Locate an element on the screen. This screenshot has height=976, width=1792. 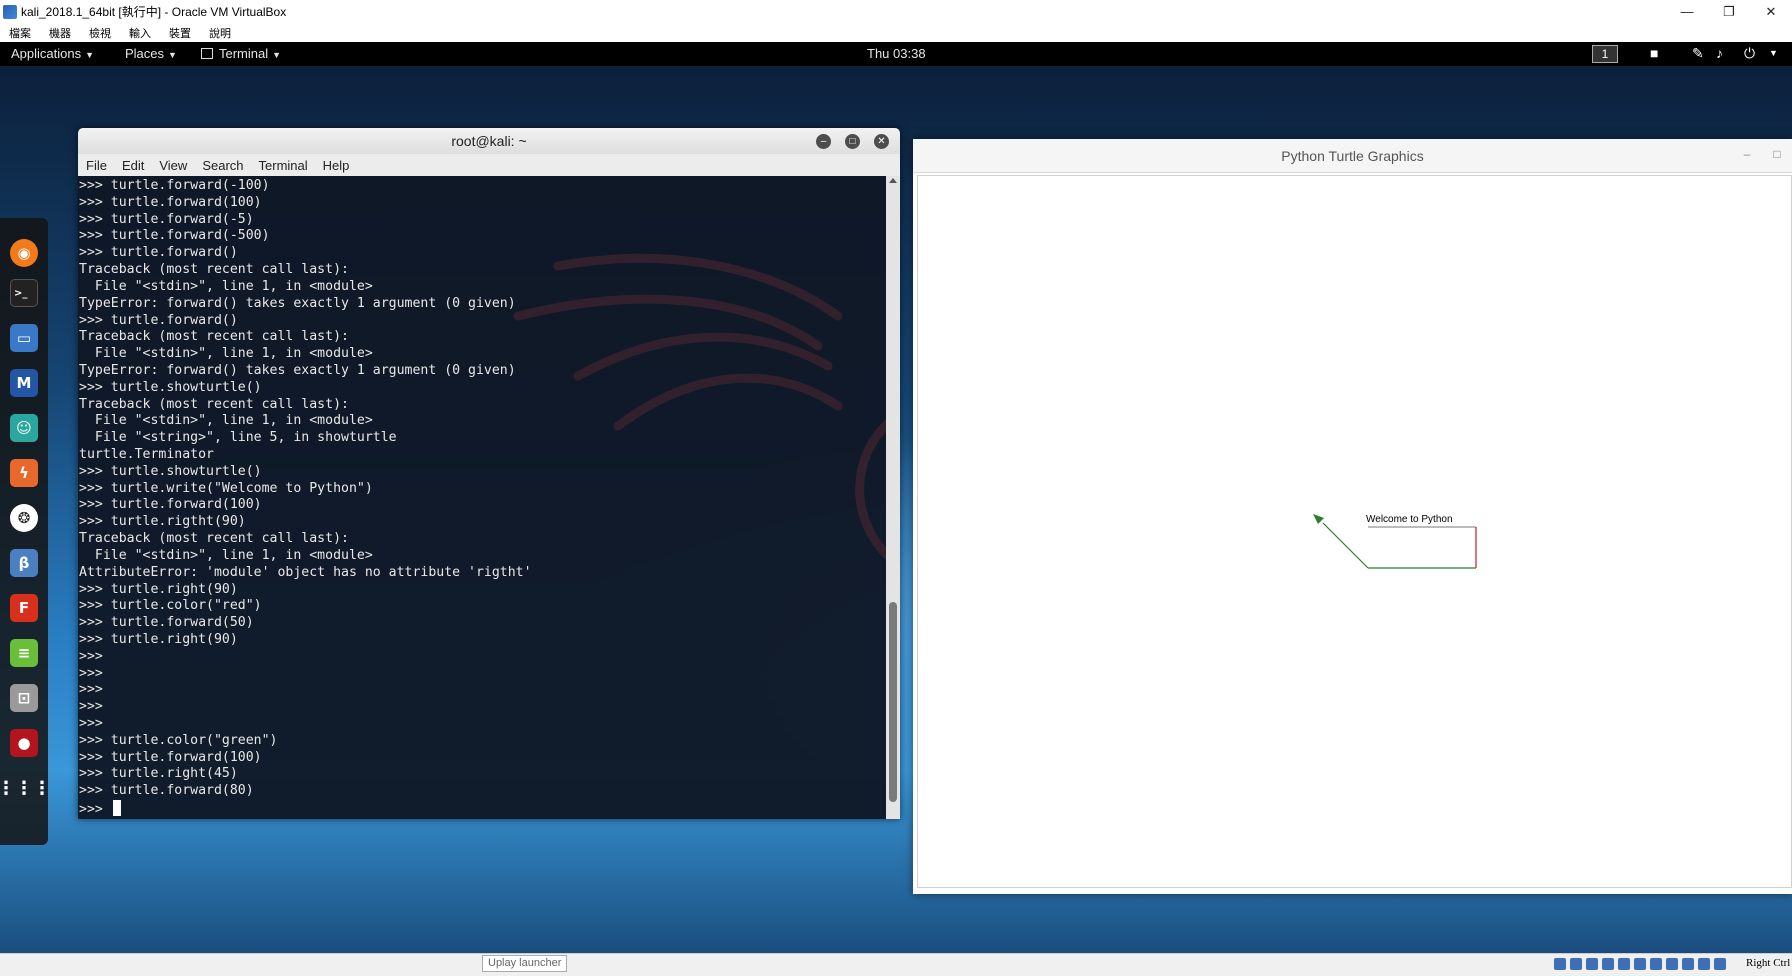
menu-devices: 裝置 is located at coordinates (180, 33).